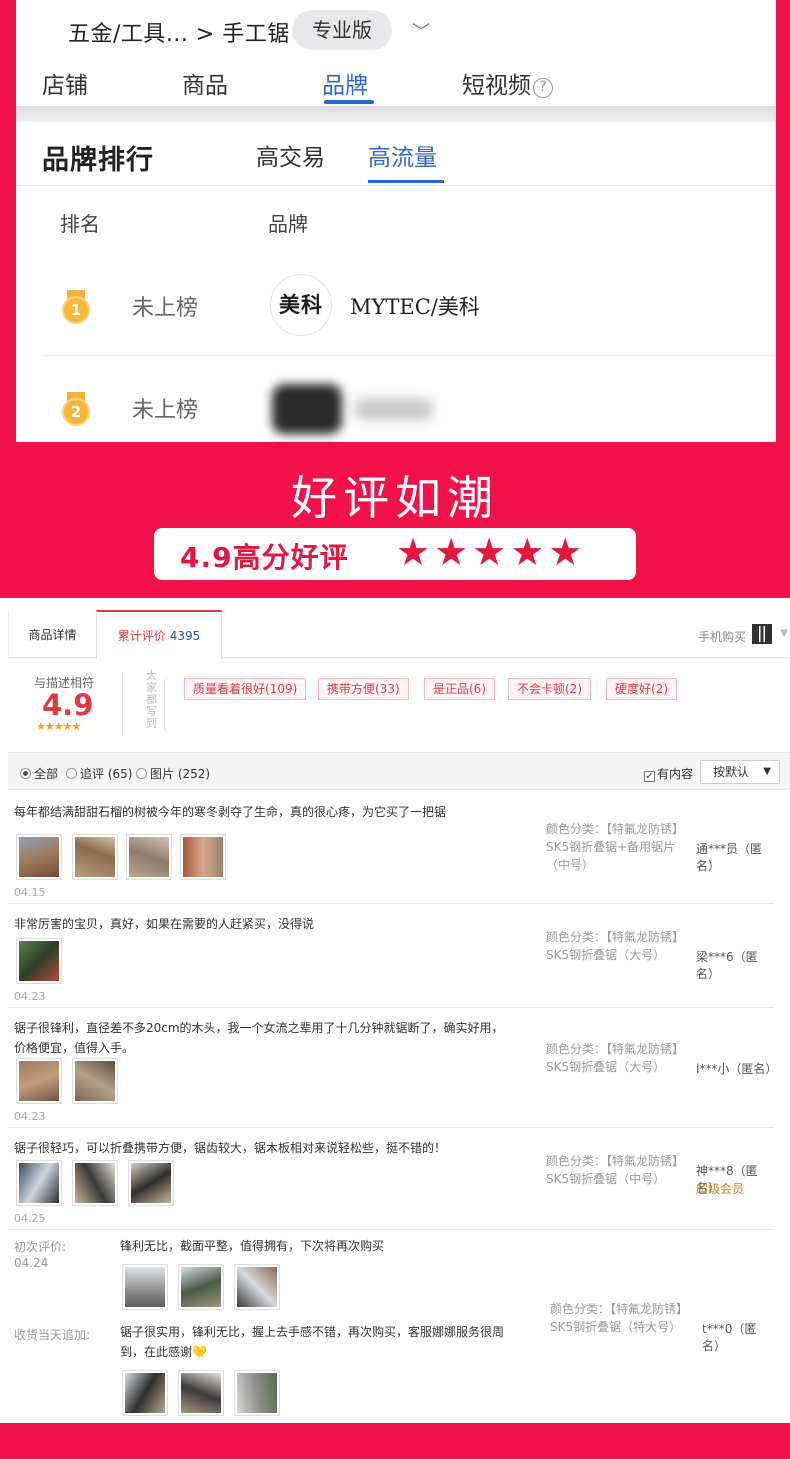 This screenshot has height=1459, width=790. I want to click on tab-shop: 店铺, so click(65, 83).